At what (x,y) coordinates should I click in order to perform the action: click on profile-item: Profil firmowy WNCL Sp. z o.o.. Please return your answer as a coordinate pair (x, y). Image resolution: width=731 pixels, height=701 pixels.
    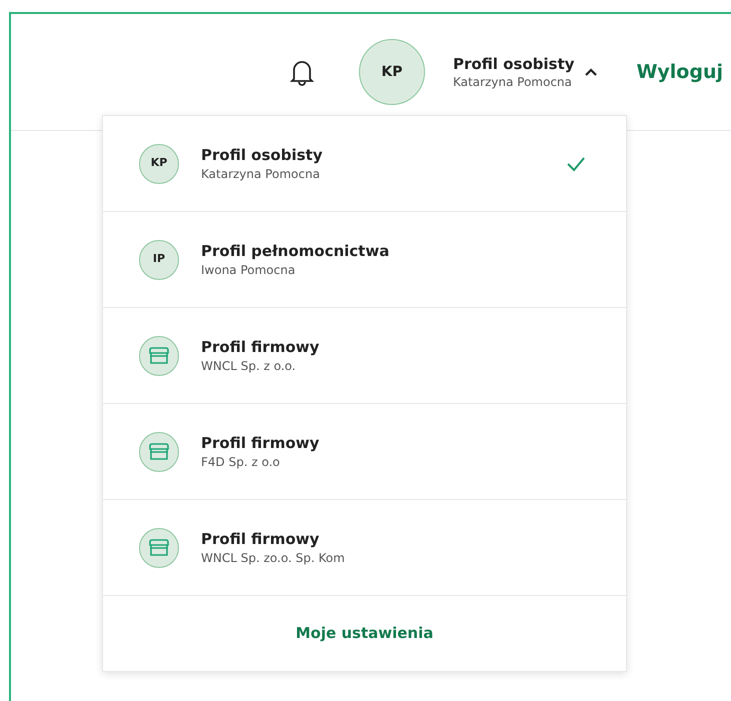
    Looking at the image, I should click on (364, 356).